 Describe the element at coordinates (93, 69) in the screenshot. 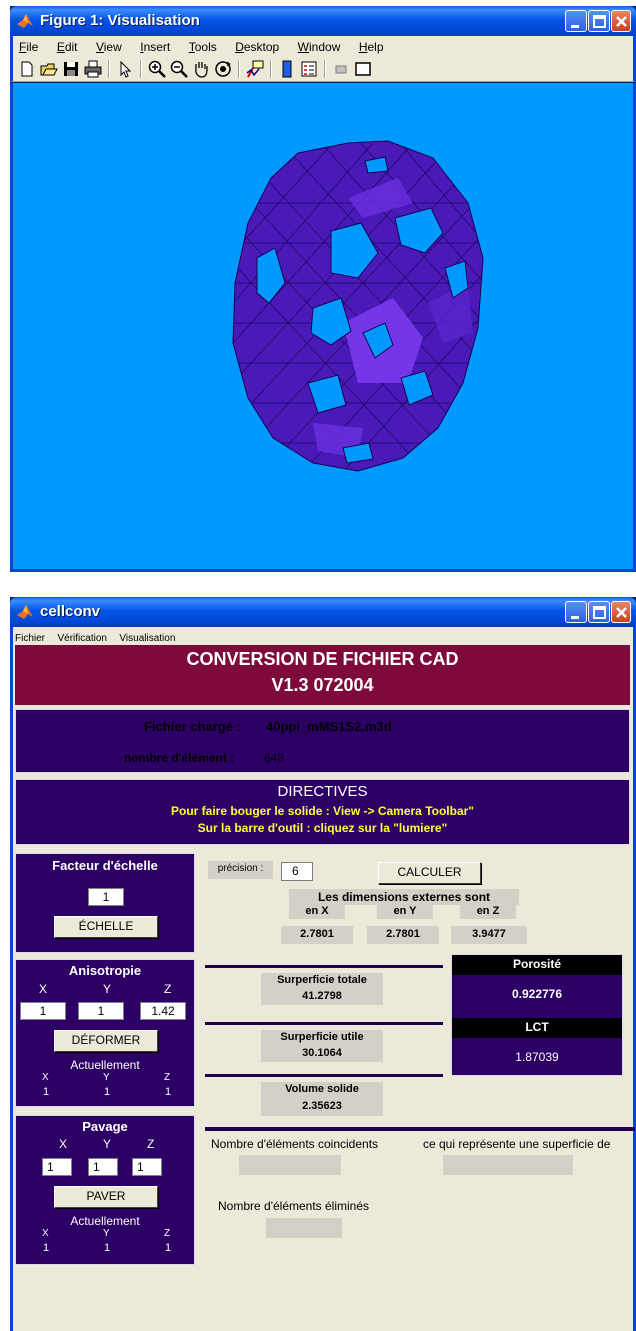

I see `print-icon` at that location.